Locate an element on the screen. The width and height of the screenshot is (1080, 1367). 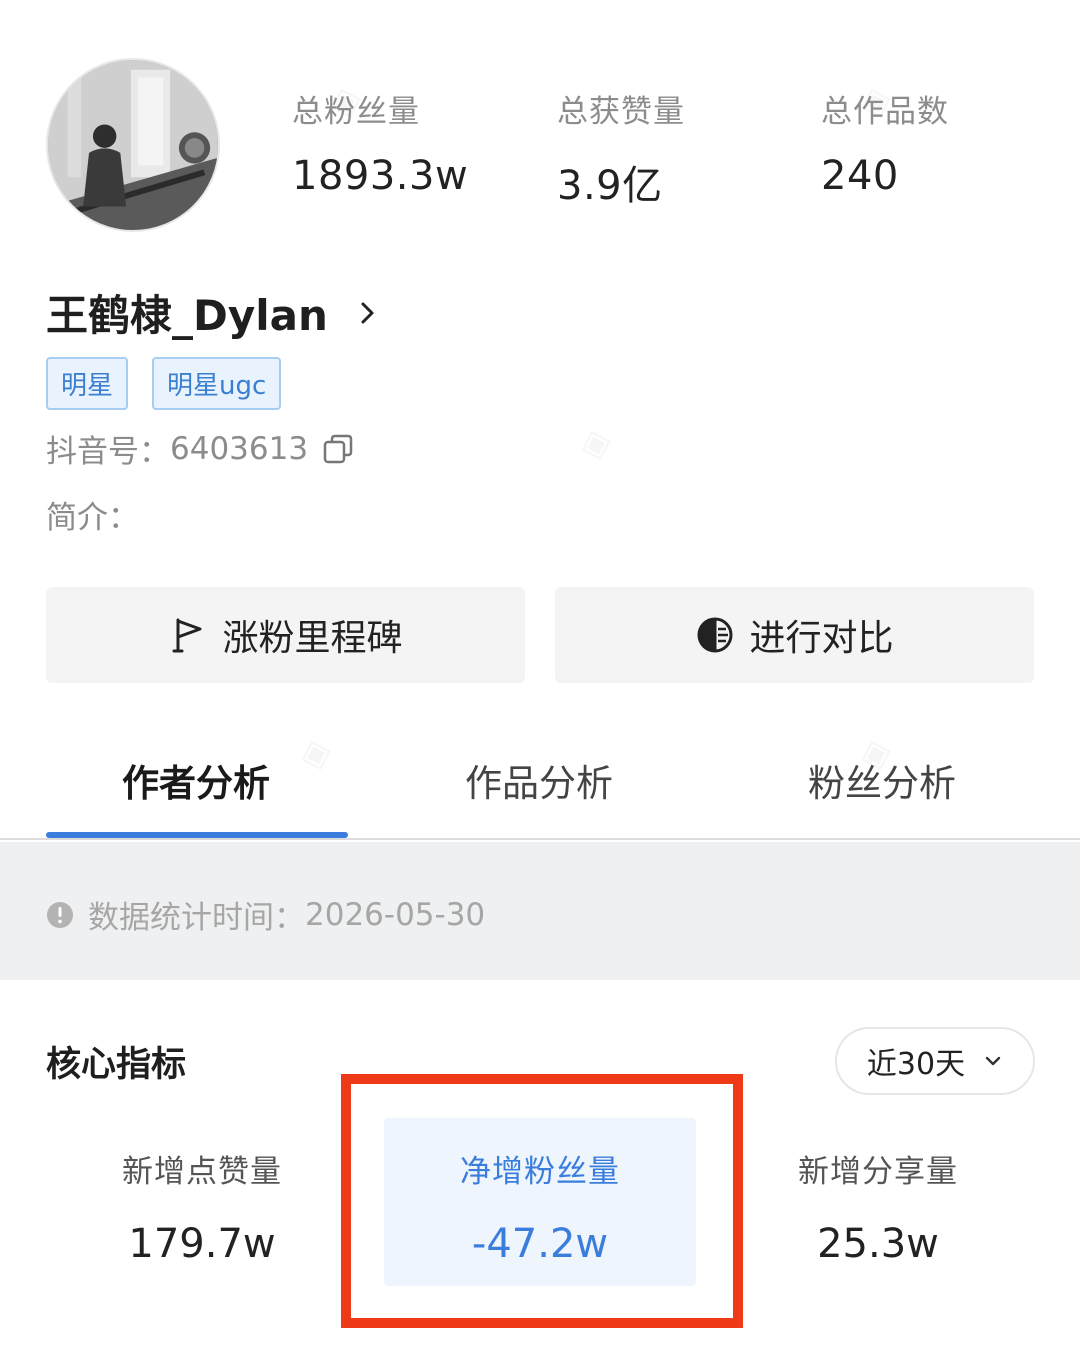
tab-author-analysis: 作者分析 is located at coordinates (196, 780).